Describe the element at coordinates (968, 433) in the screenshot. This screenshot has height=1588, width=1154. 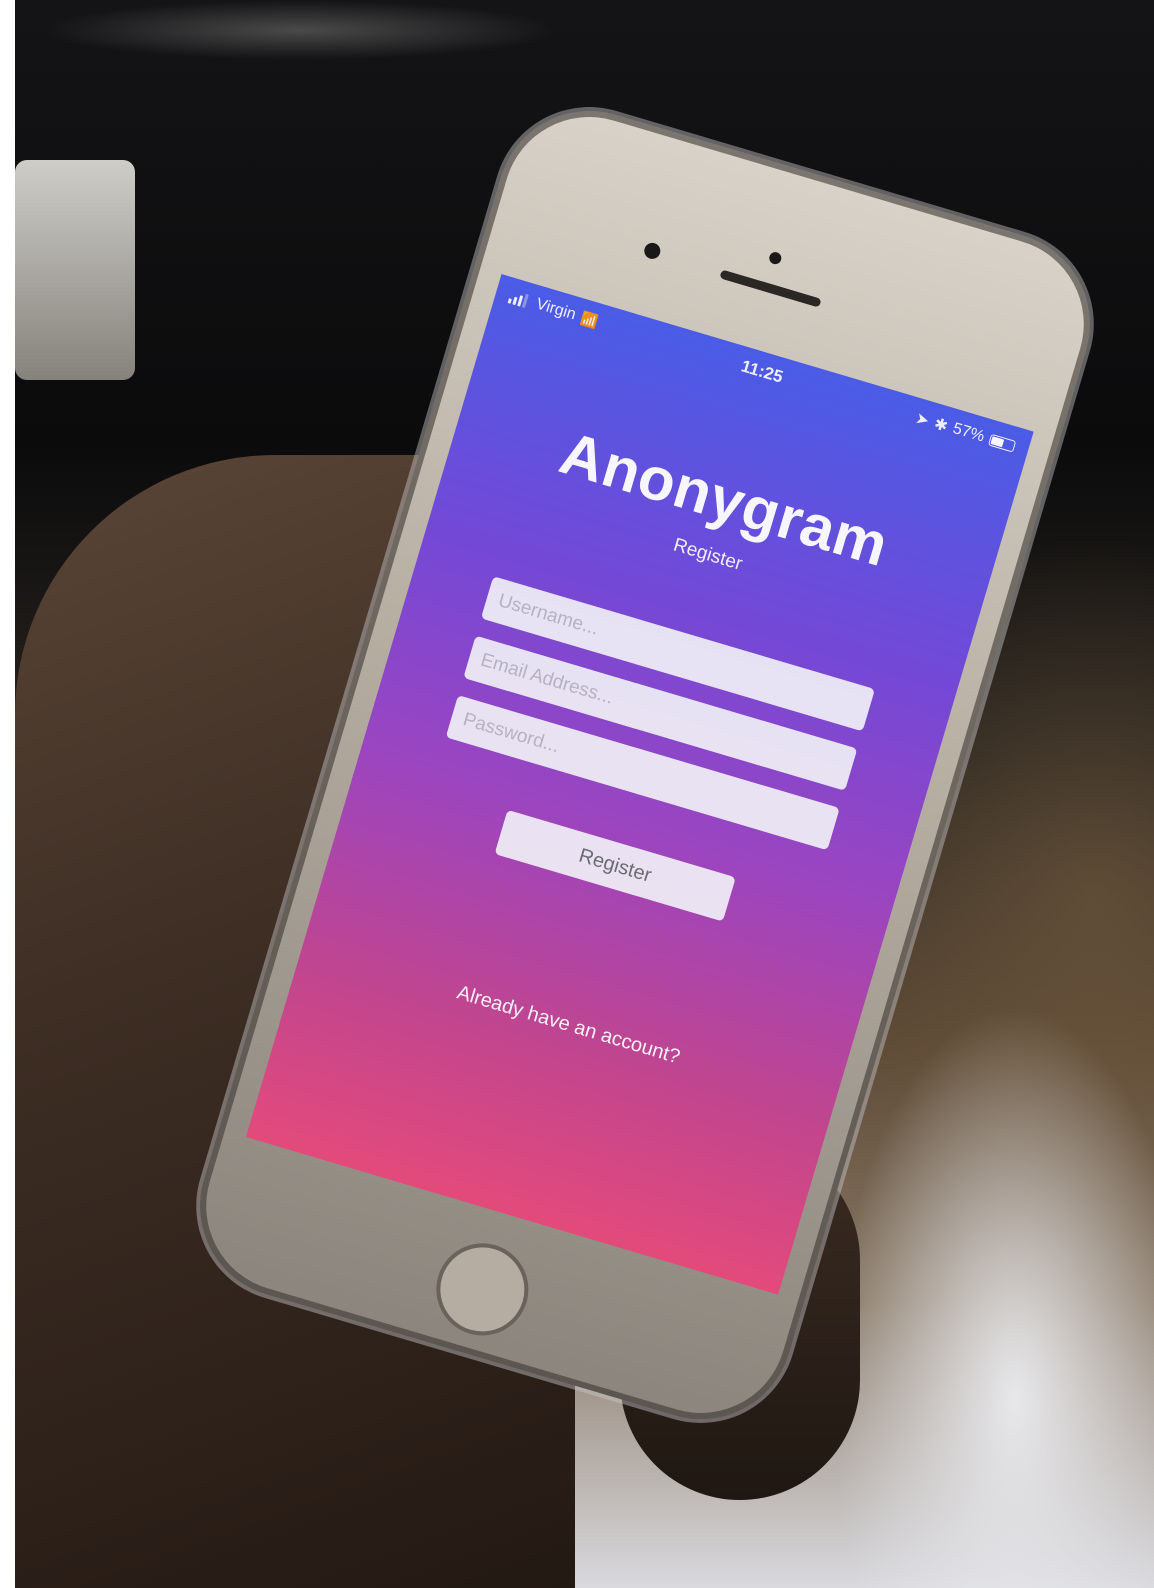
I see `battery-percent: 57%` at that location.